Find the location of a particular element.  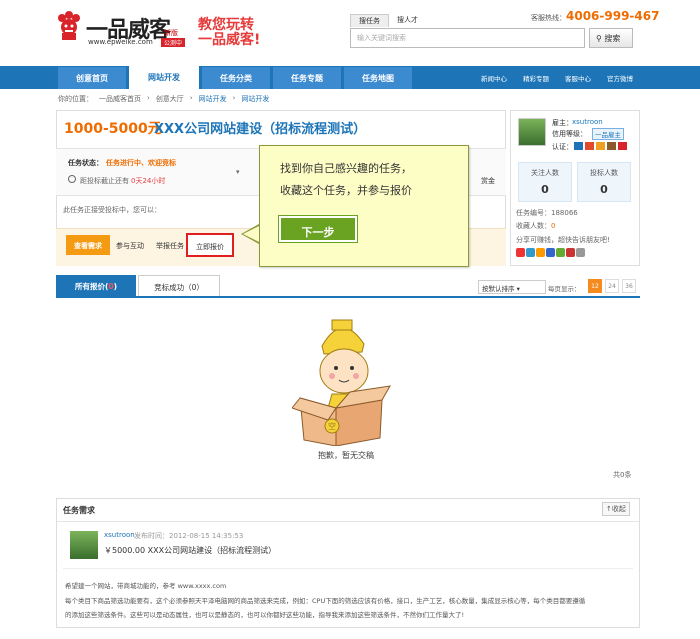

tab-all-close: ) is located at coordinates (115, 286).